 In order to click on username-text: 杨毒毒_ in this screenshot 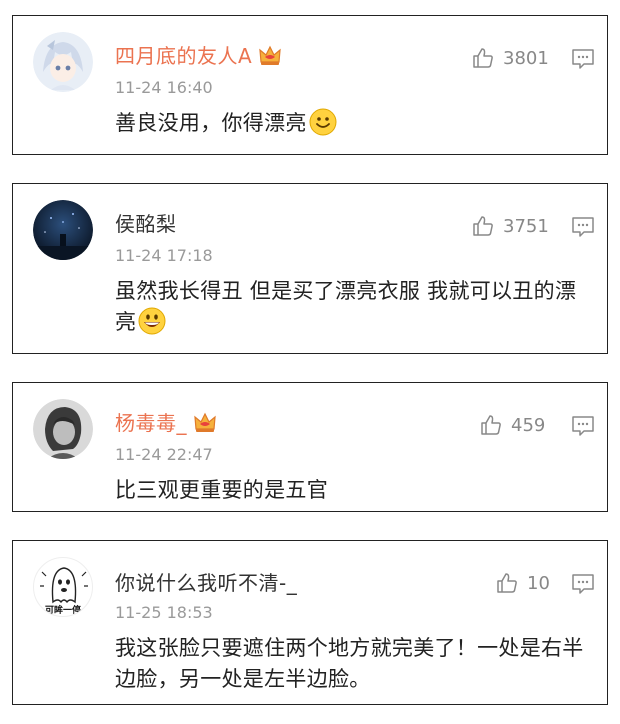, I will do `click(151, 423)`.